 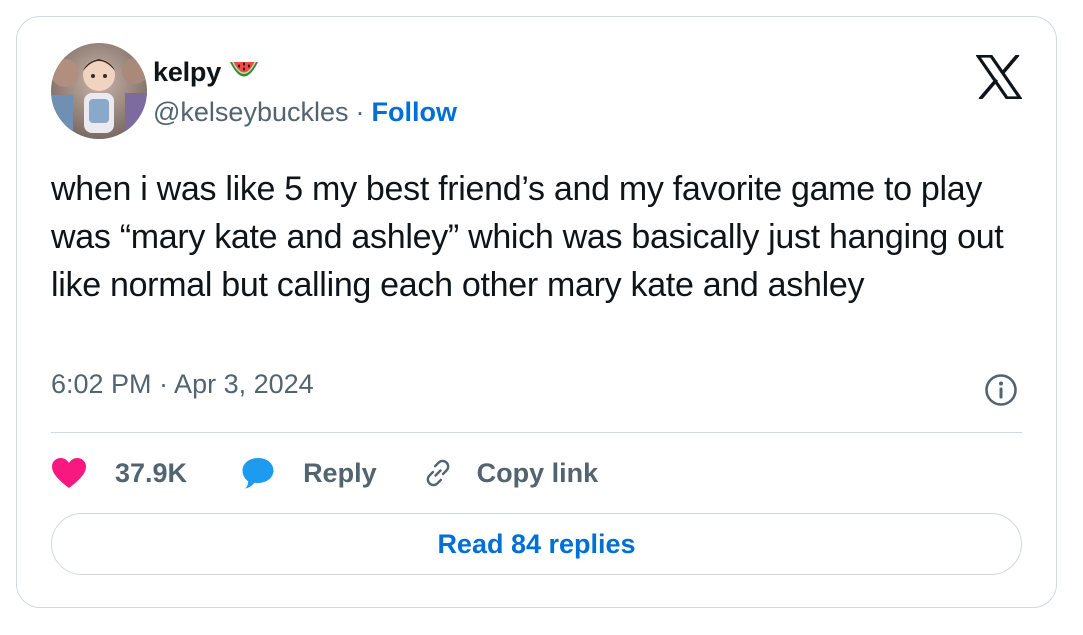 I want to click on info-icon, so click(x=1001, y=390).